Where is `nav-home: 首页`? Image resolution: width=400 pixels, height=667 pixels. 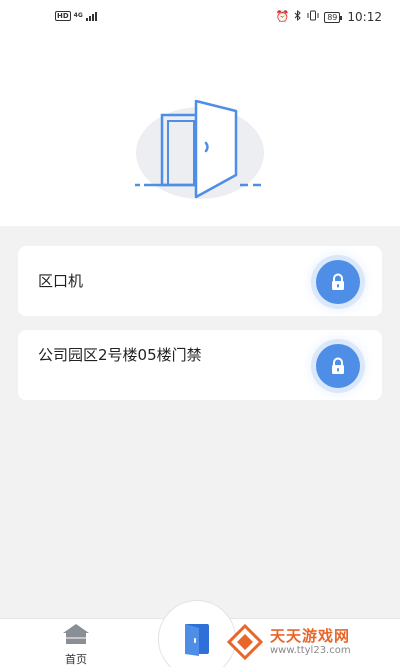 nav-home: 首页 is located at coordinates (76, 645).